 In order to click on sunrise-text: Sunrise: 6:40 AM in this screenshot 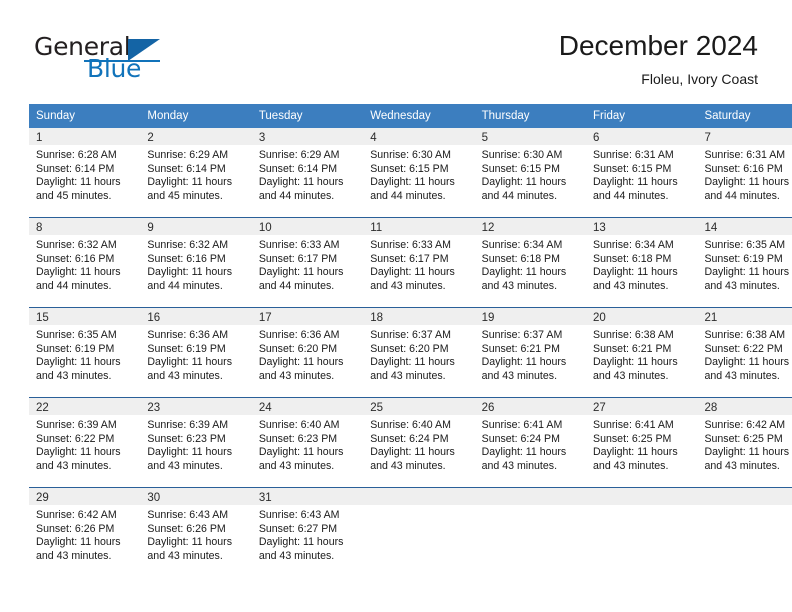, I will do `click(410, 425)`.